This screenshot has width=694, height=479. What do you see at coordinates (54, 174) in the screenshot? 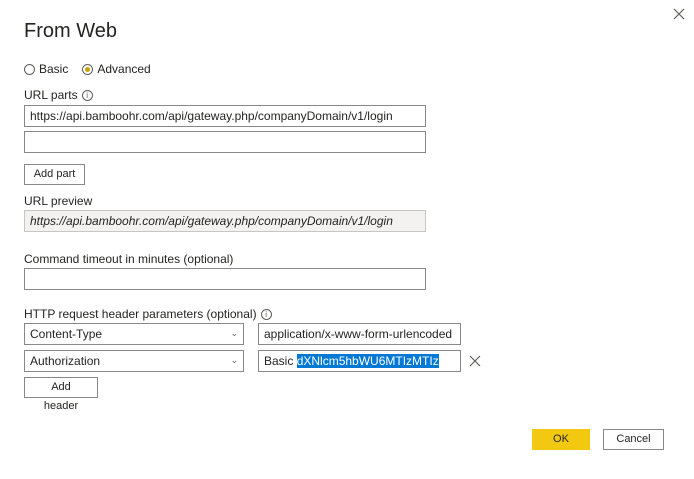
I see `add-part-button: Add part` at bounding box center [54, 174].